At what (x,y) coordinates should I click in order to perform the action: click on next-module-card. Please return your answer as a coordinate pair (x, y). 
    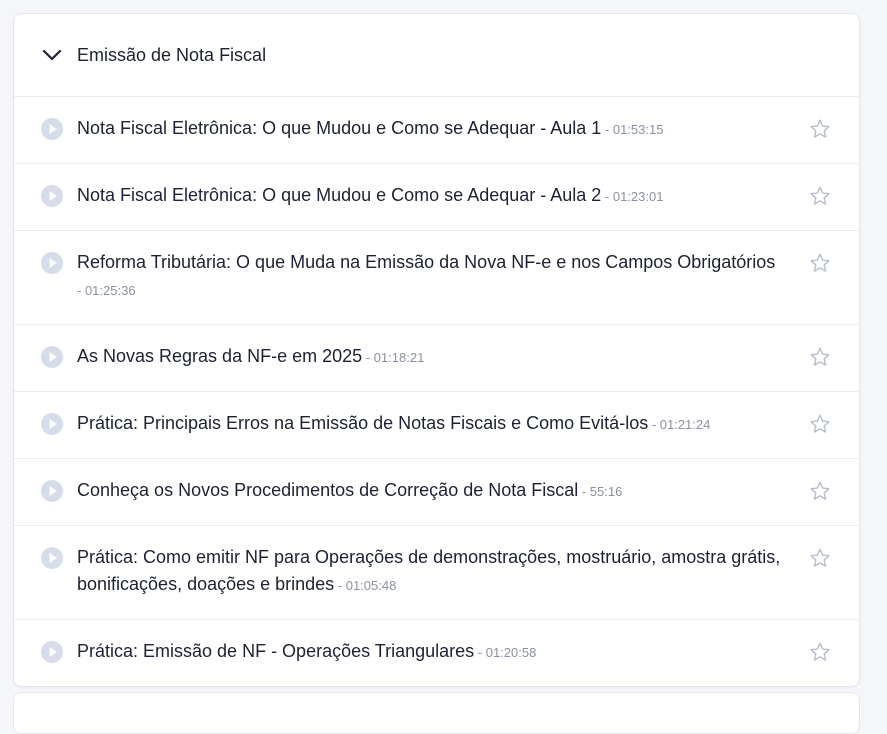
    Looking at the image, I should click on (436, 713).